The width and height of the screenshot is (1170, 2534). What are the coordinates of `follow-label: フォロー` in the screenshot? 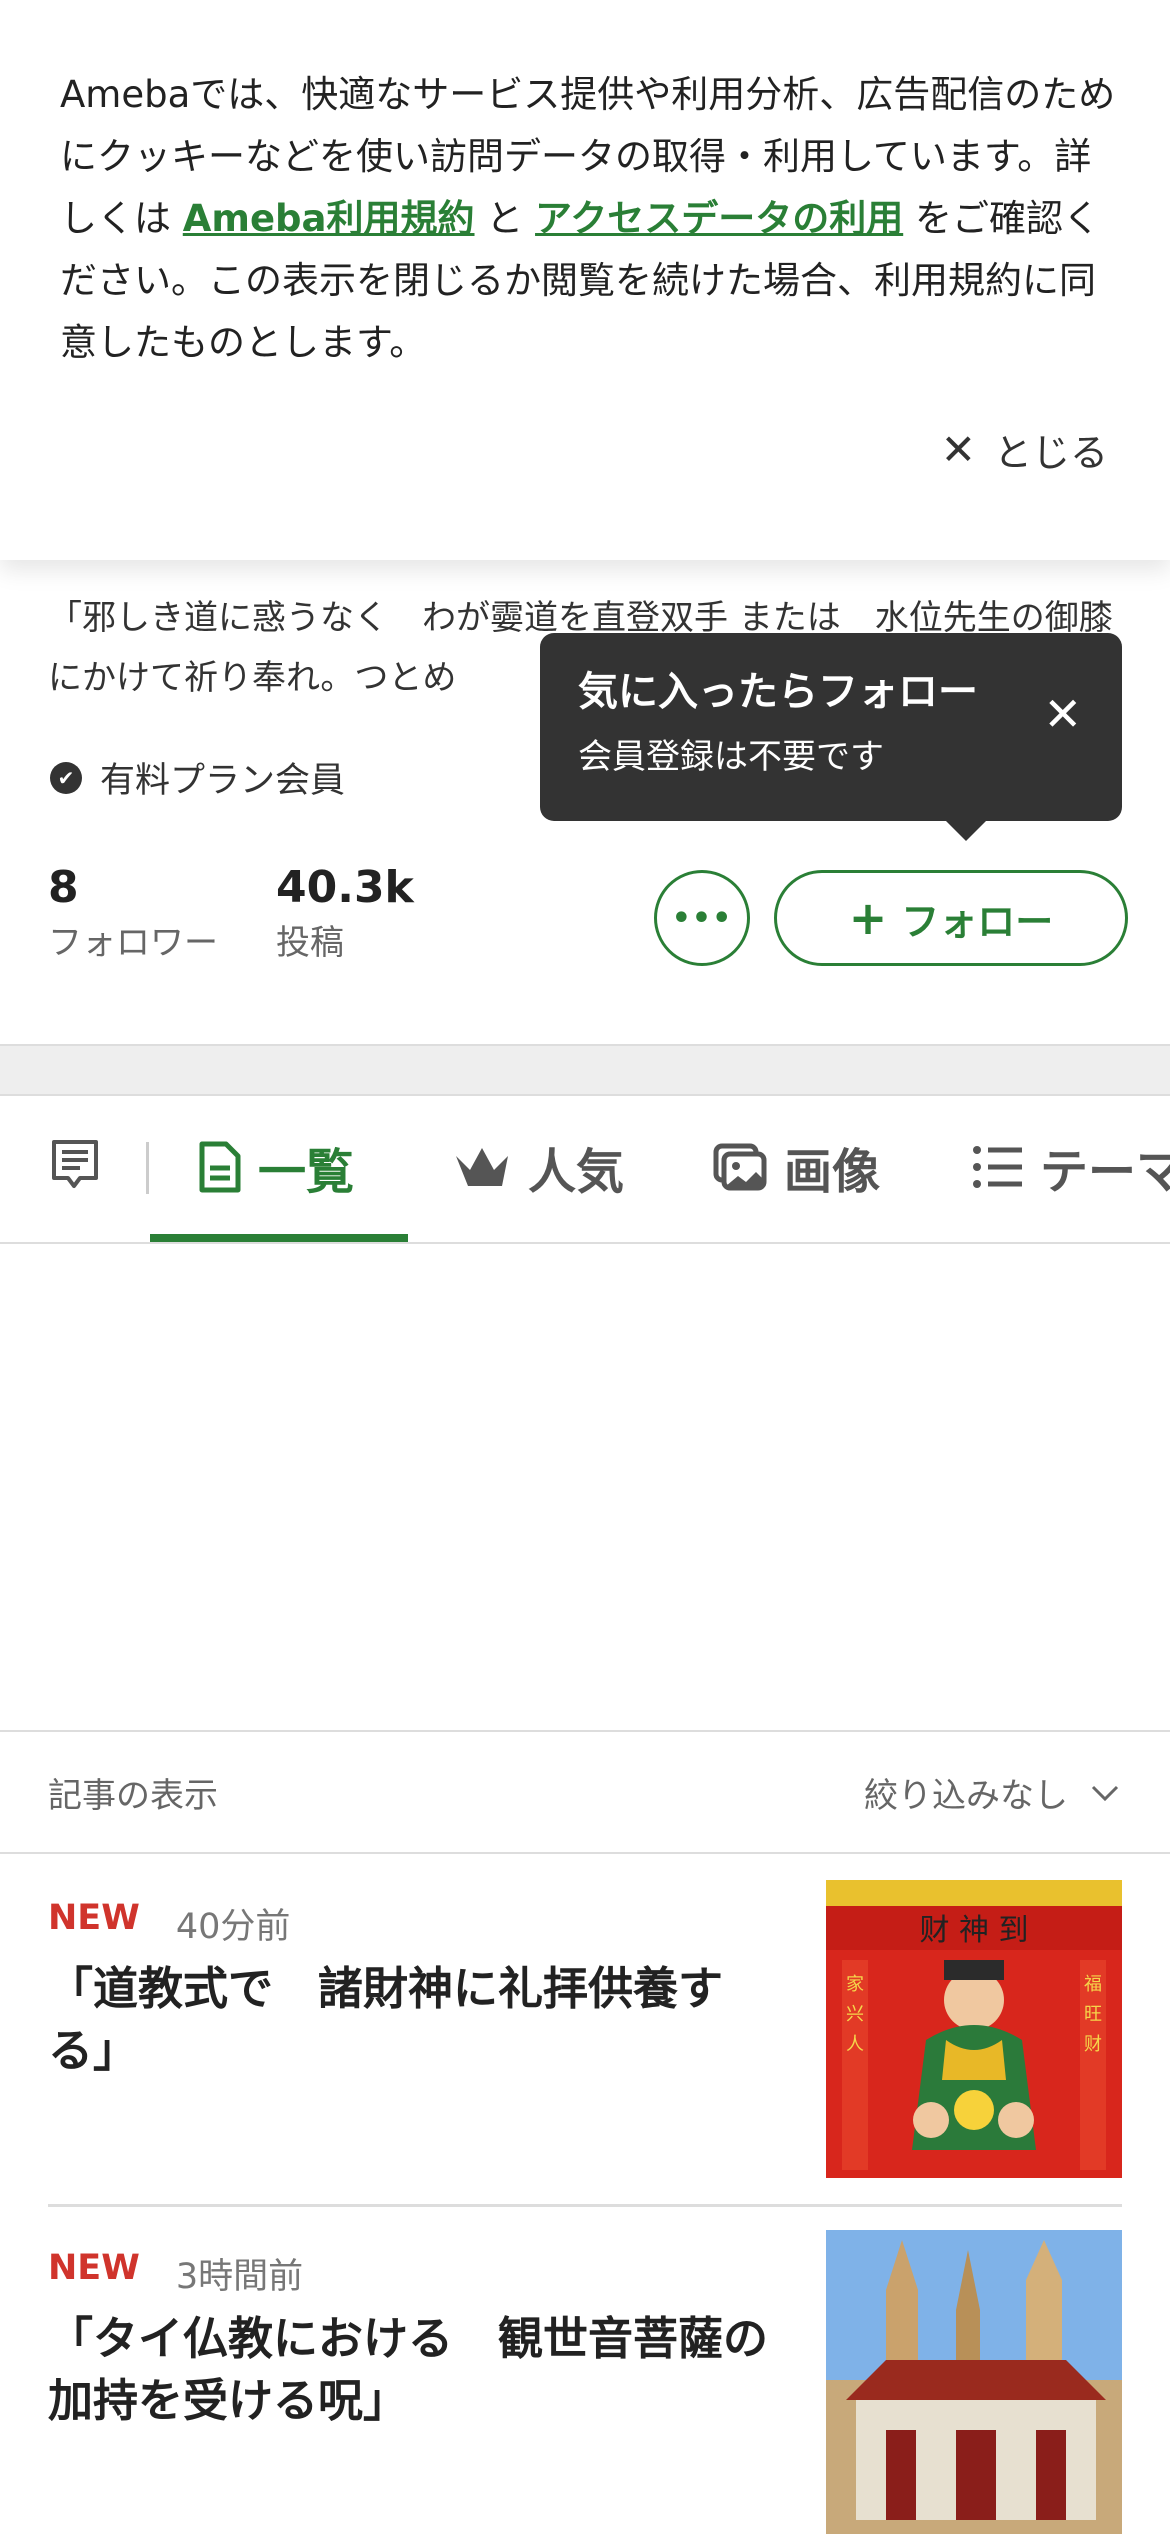 It's located at (977, 921).